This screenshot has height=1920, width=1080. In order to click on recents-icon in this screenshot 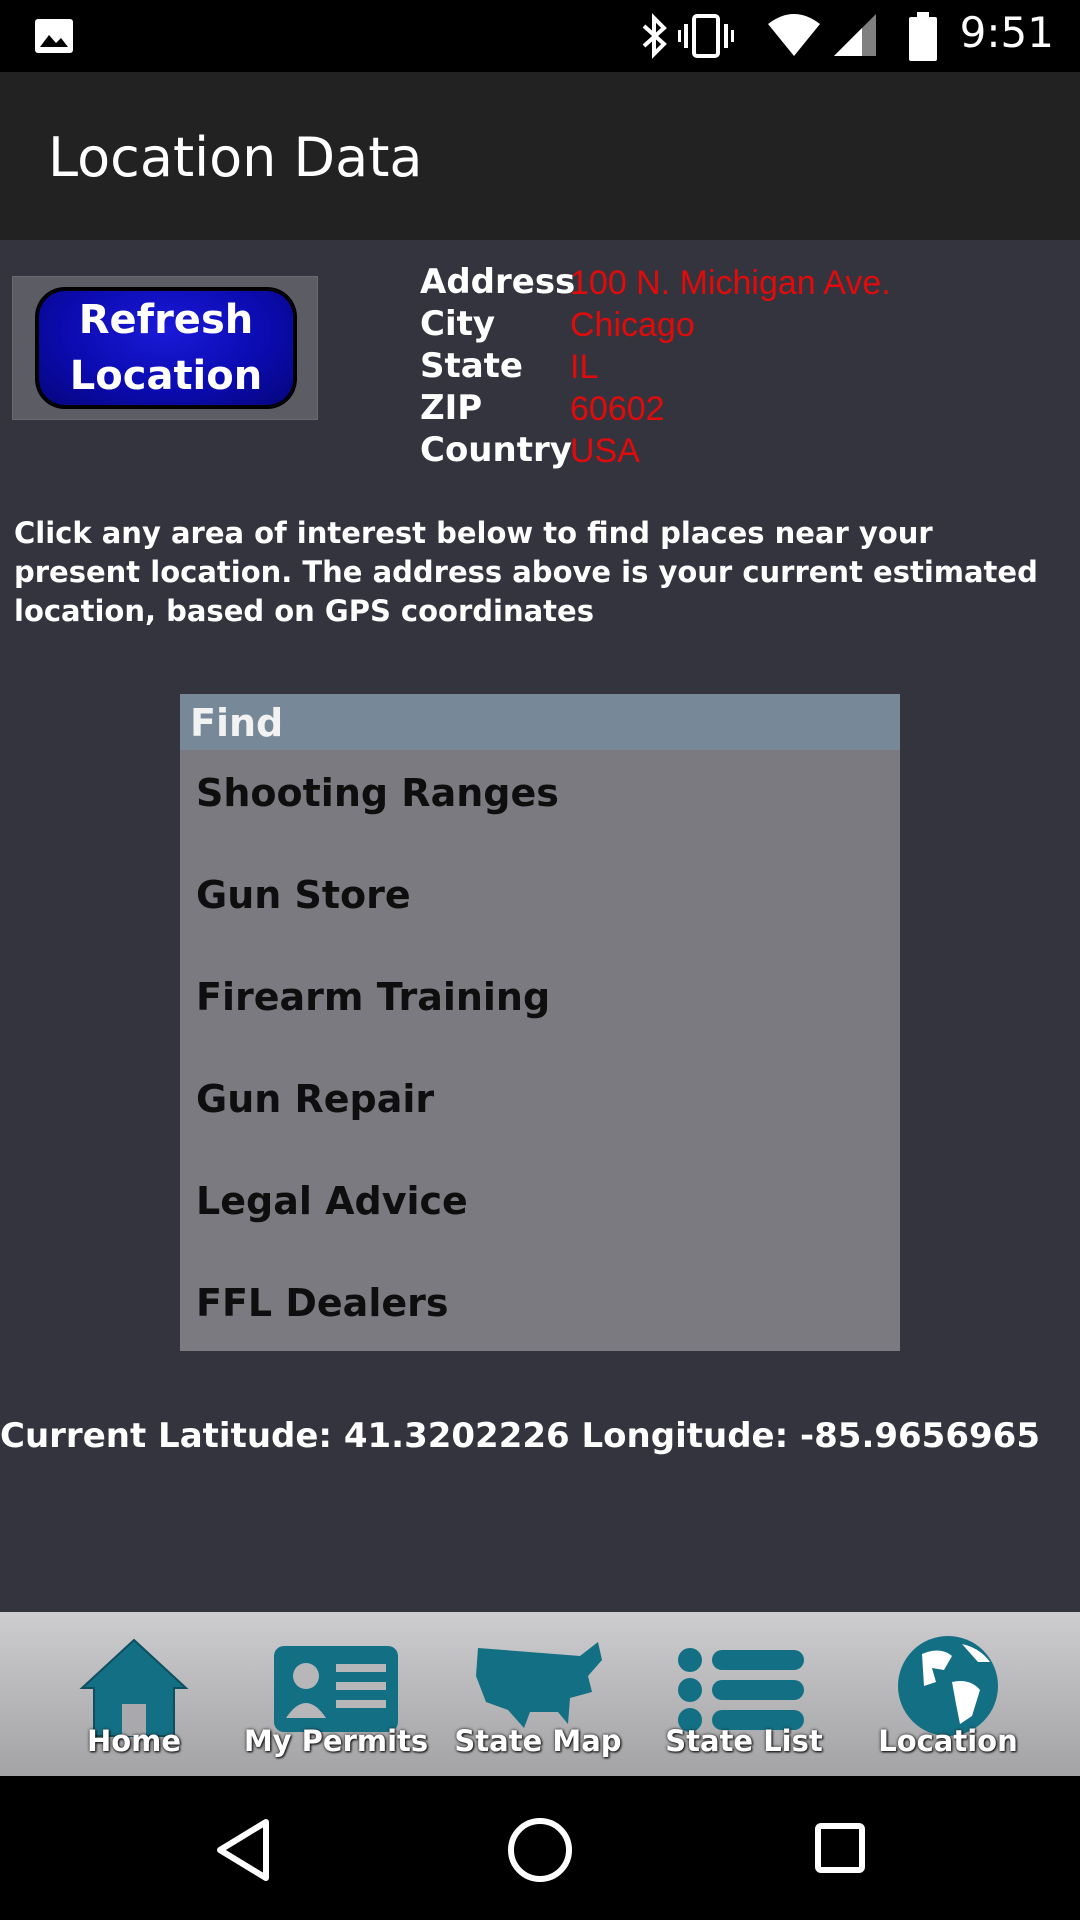, I will do `click(840, 1848)`.